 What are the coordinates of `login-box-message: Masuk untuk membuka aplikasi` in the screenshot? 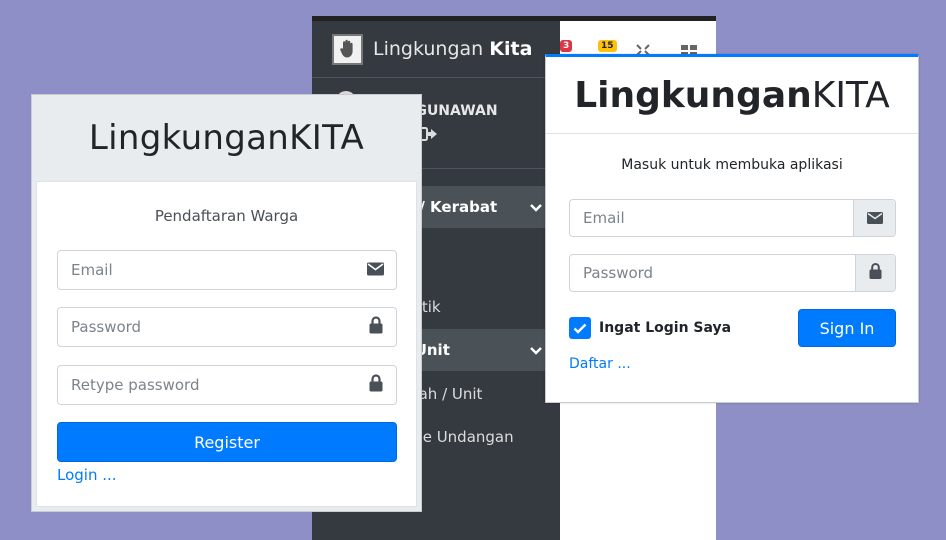 It's located at (732, 165).